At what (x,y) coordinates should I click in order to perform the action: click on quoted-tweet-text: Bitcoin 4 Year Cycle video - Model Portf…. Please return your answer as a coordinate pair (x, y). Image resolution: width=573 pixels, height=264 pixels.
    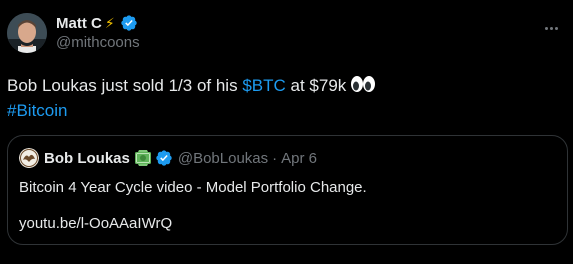
    Looking at the image, I should click on (193, 187).